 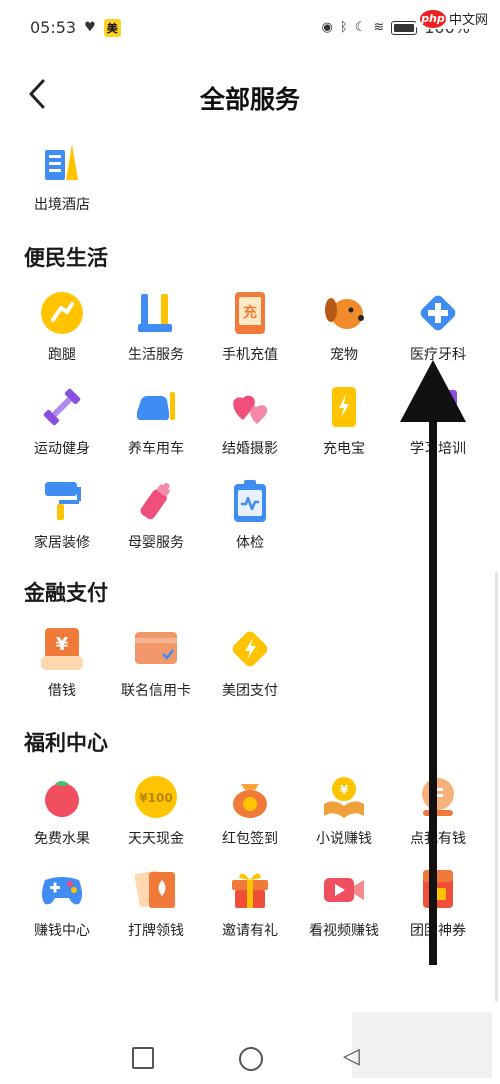 What do you see at coordinates (90, 27) in the screenshot?
I see `heart-status-icon: ♥` at bounding box center [90, 27].